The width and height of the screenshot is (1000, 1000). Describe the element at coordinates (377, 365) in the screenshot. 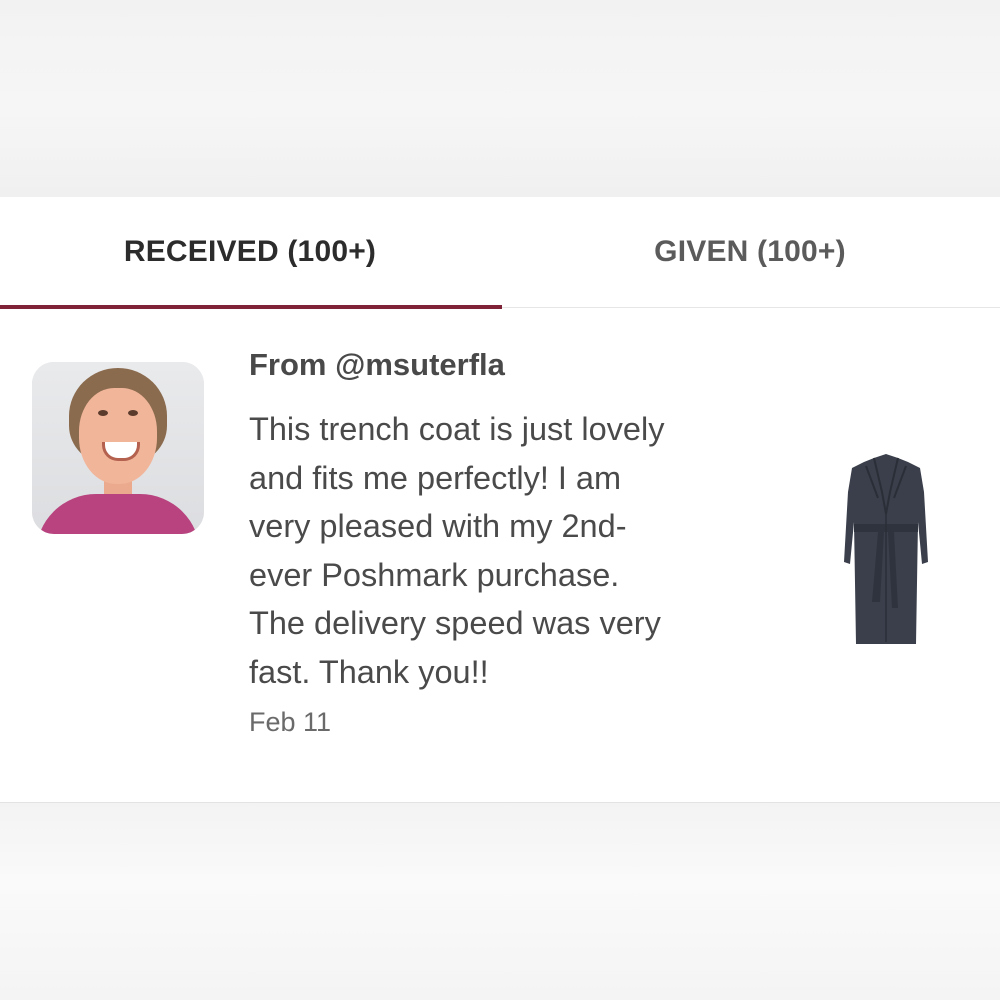

I see `review-author: From @msuterfla` at that location.